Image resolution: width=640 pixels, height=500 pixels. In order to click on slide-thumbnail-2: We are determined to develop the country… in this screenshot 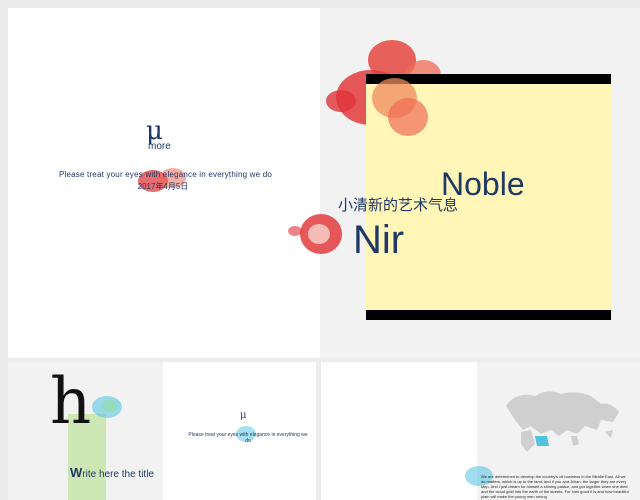, I will do `click(480, 431)`.